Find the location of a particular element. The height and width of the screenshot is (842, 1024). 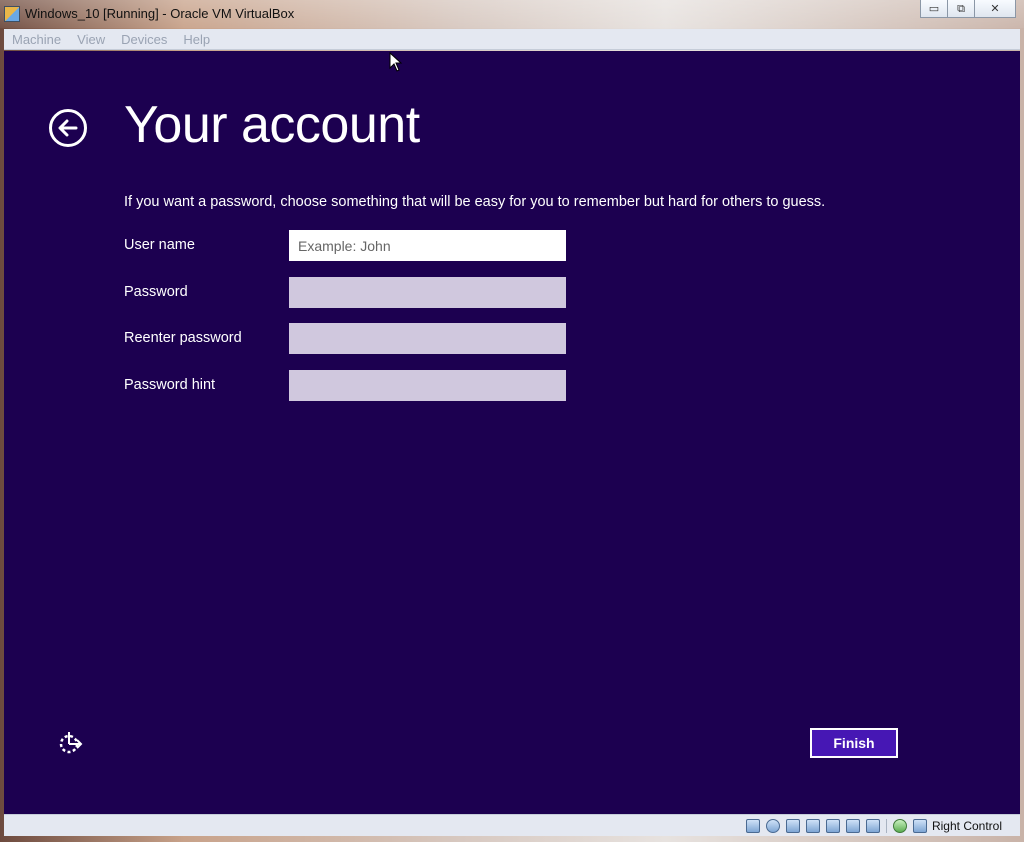

statusbar-separator is located at coordinates (886, 825).